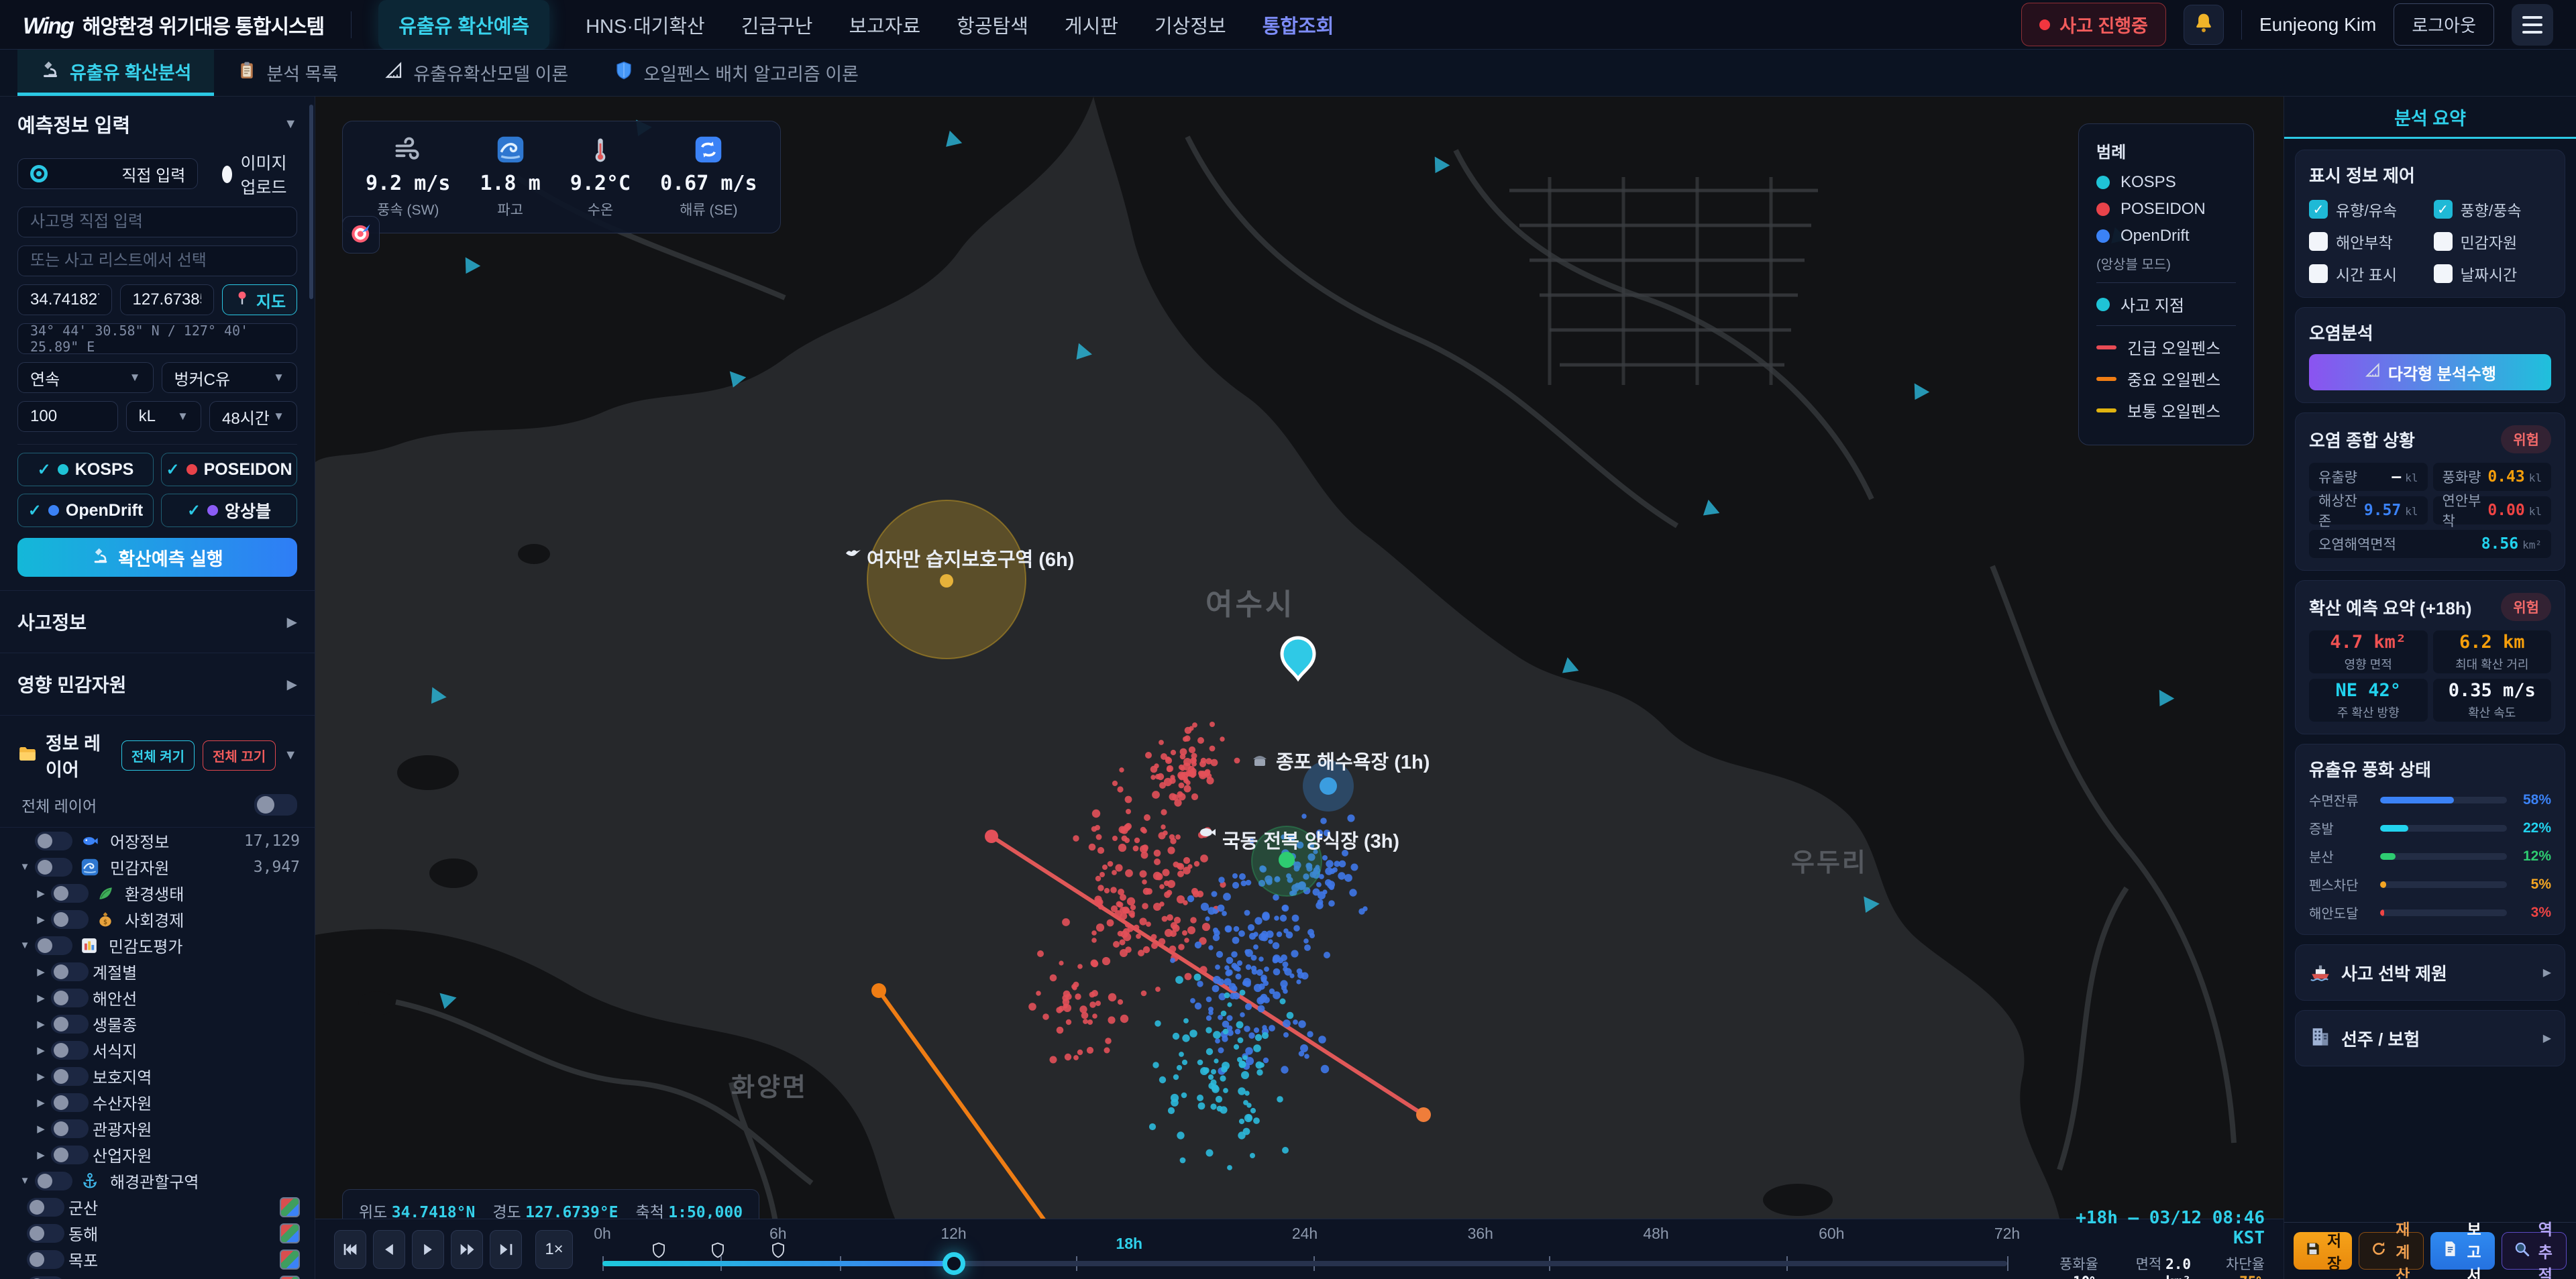 This screenshot has height=1279, width=2576. Describe the element at coordinates (70, 1024) in the screenshot. I see `layer-toggle-생물종` at that location.